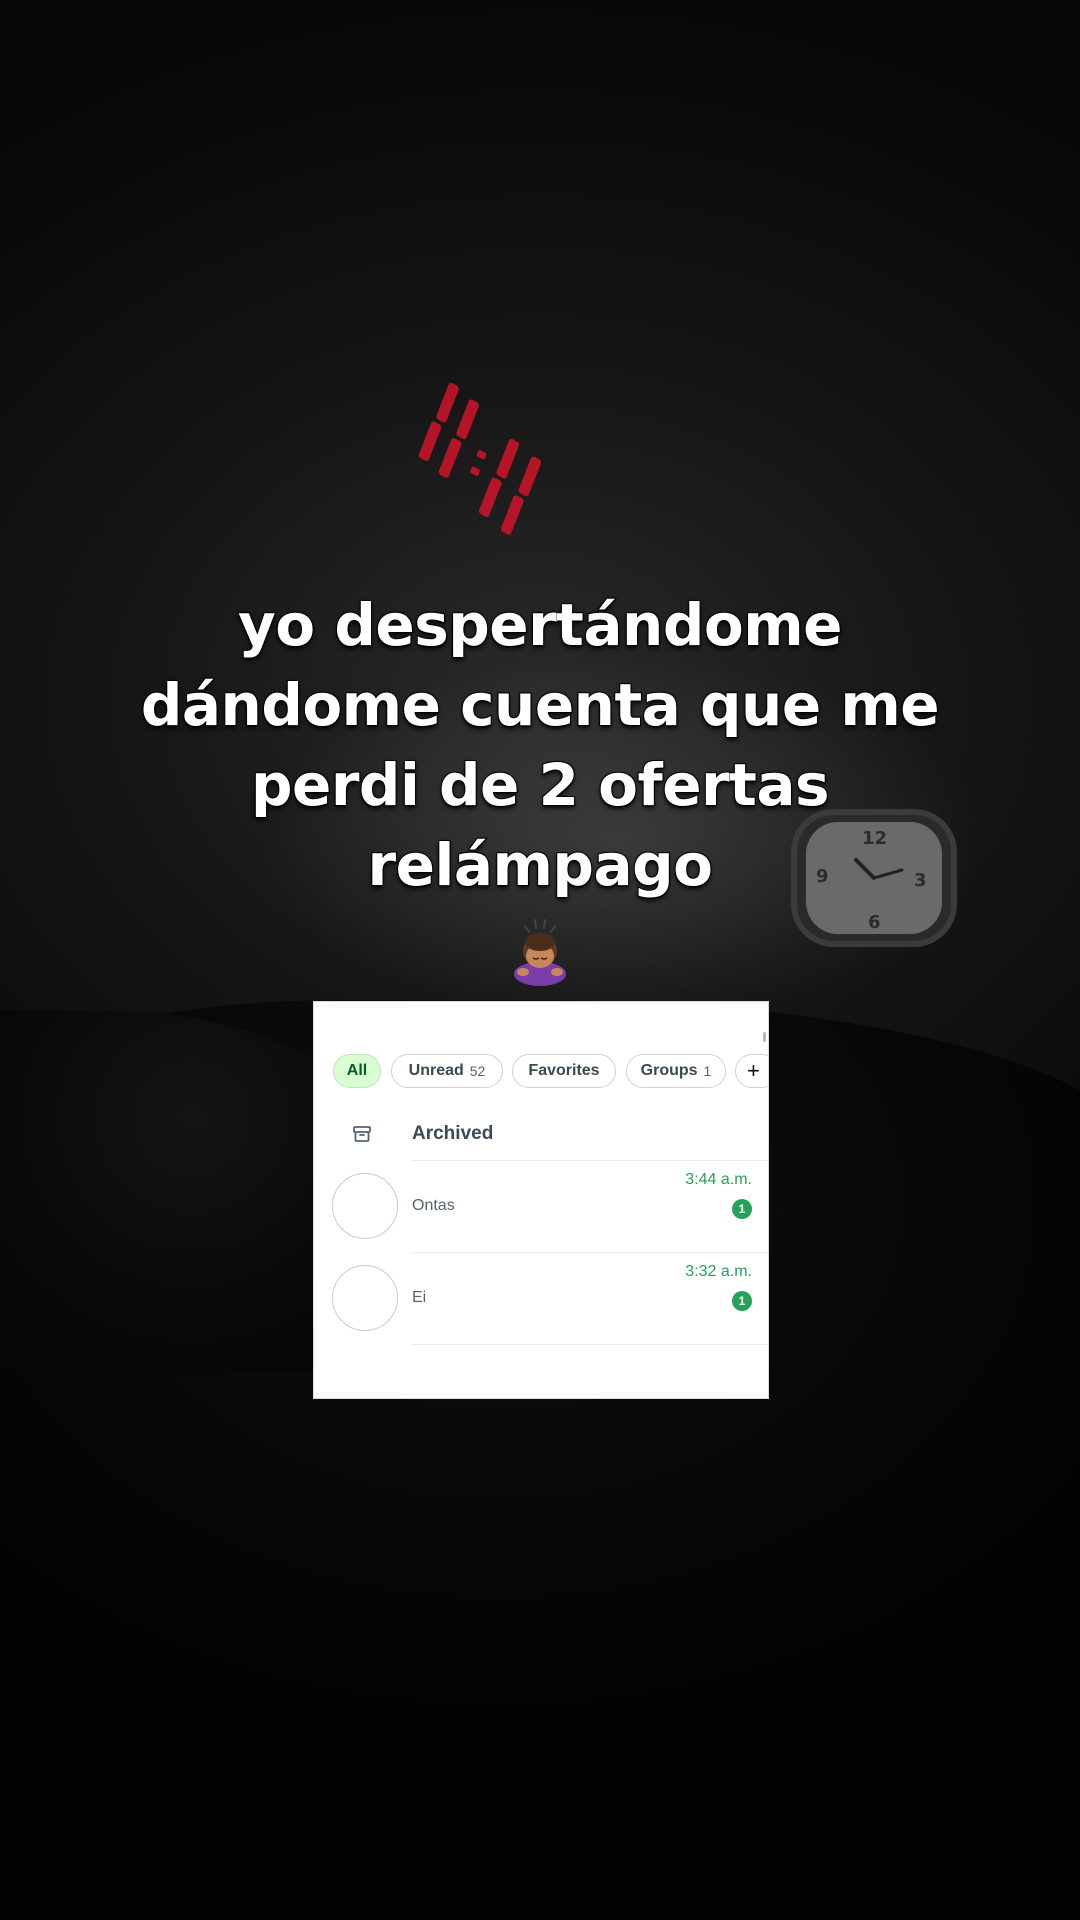 This screenshot has width=1080, height=1920. I want to click on filter-groups-label: Groups, so click(669, 1070).